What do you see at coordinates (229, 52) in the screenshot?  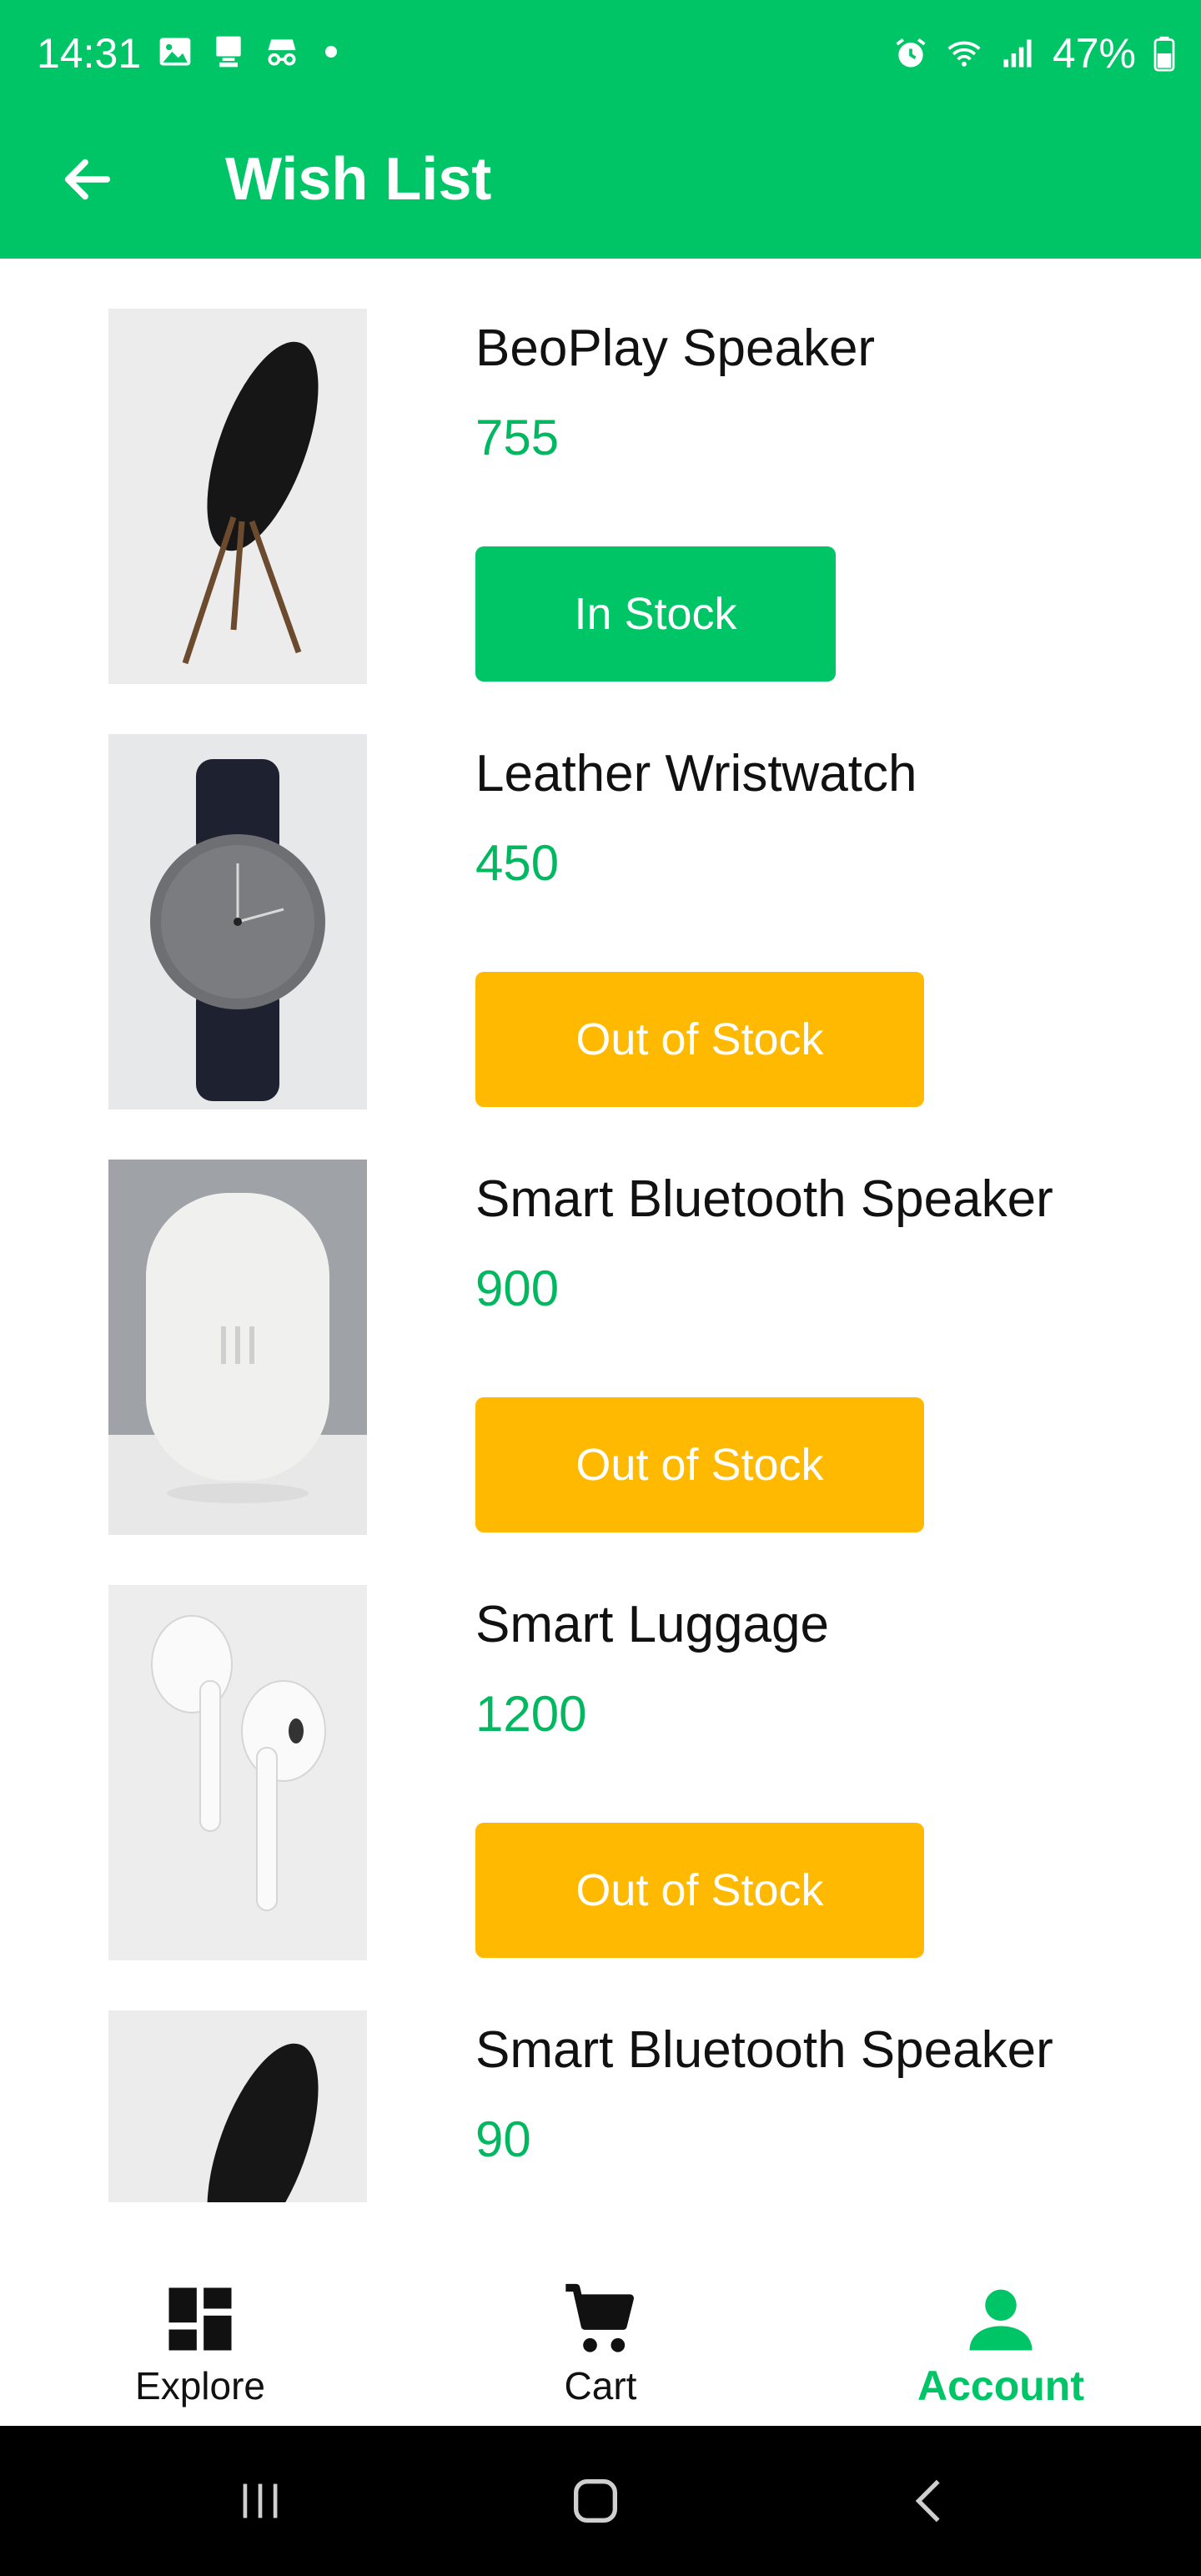 I see `cast-icon` at bounding box center [229, 52].